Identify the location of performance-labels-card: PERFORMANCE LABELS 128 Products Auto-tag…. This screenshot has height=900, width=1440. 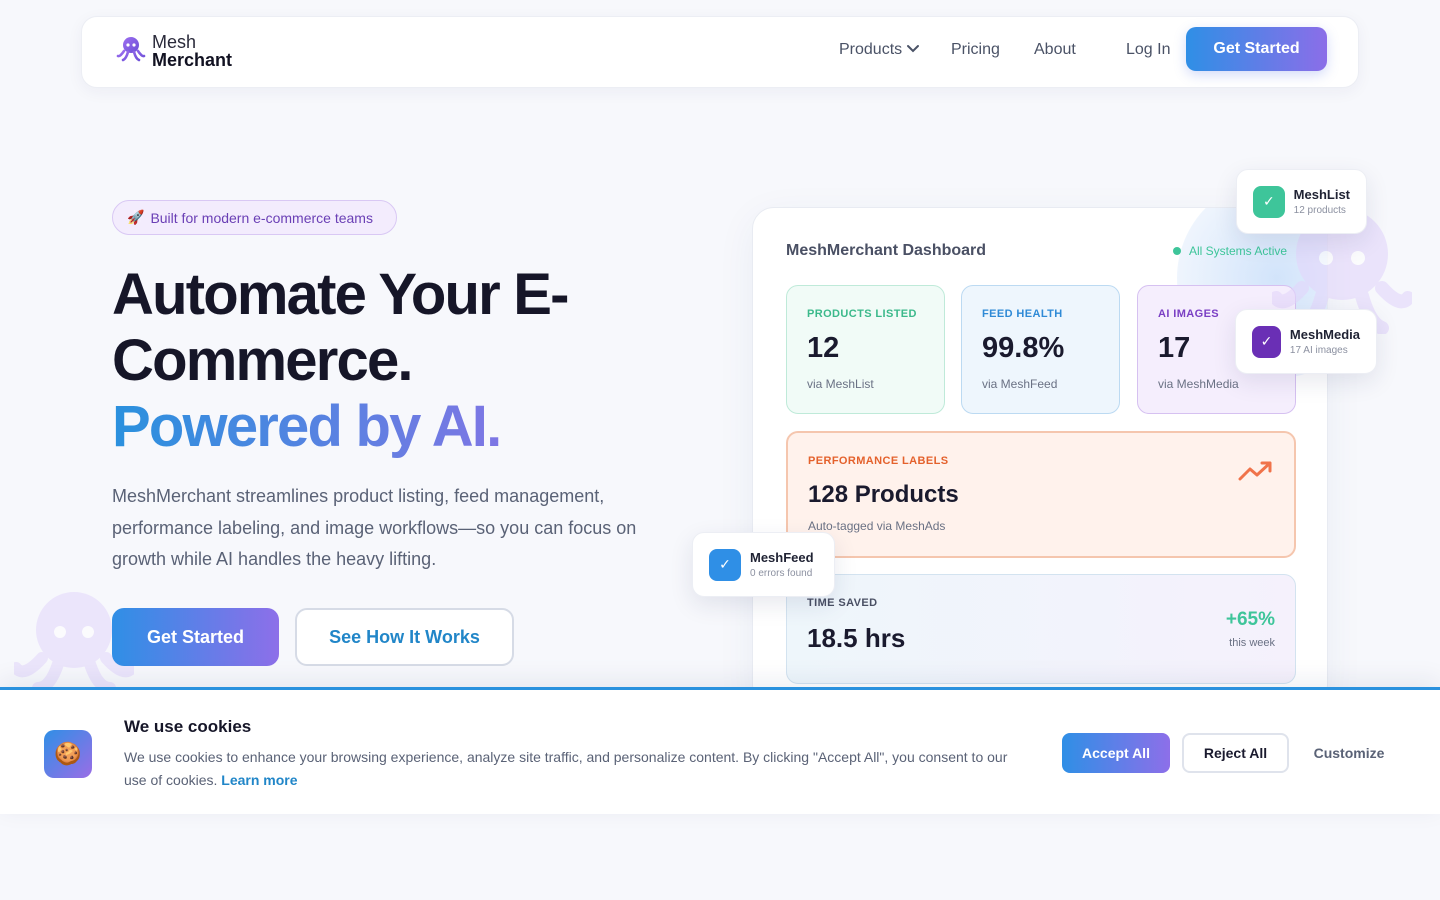
(1041, 494).